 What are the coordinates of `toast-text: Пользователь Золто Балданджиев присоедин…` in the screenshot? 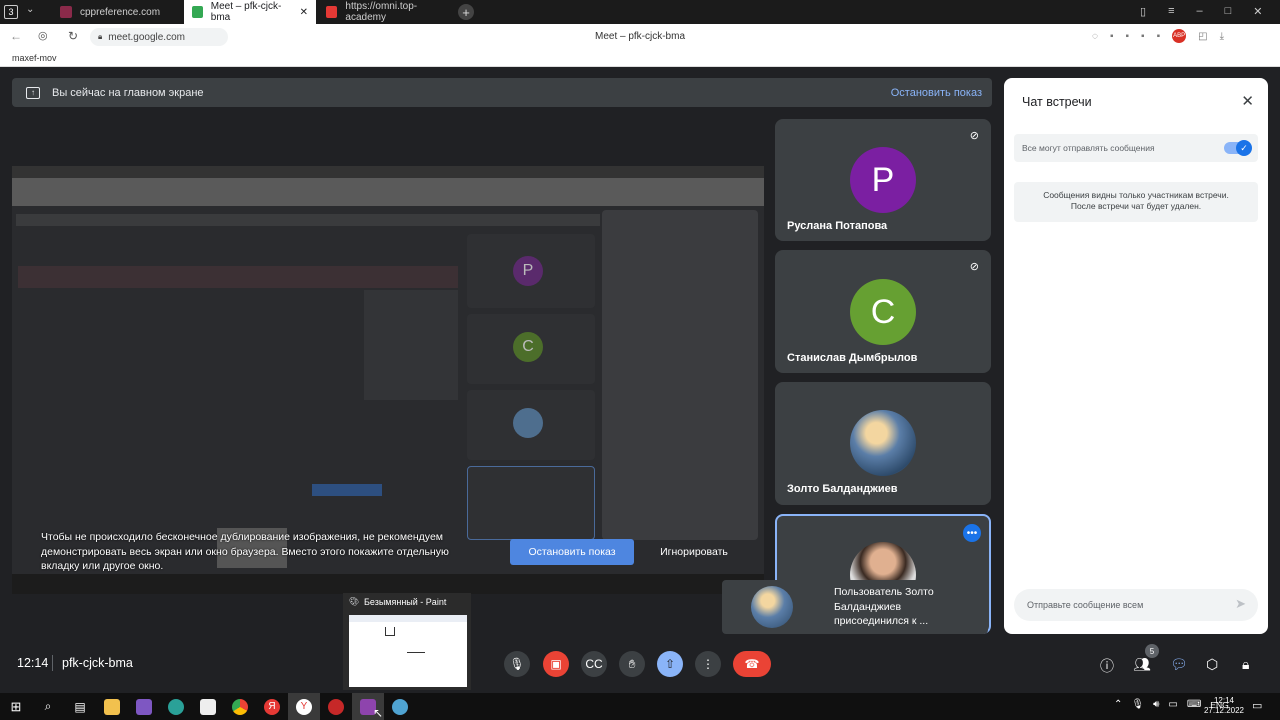 It's located at (884, 606).